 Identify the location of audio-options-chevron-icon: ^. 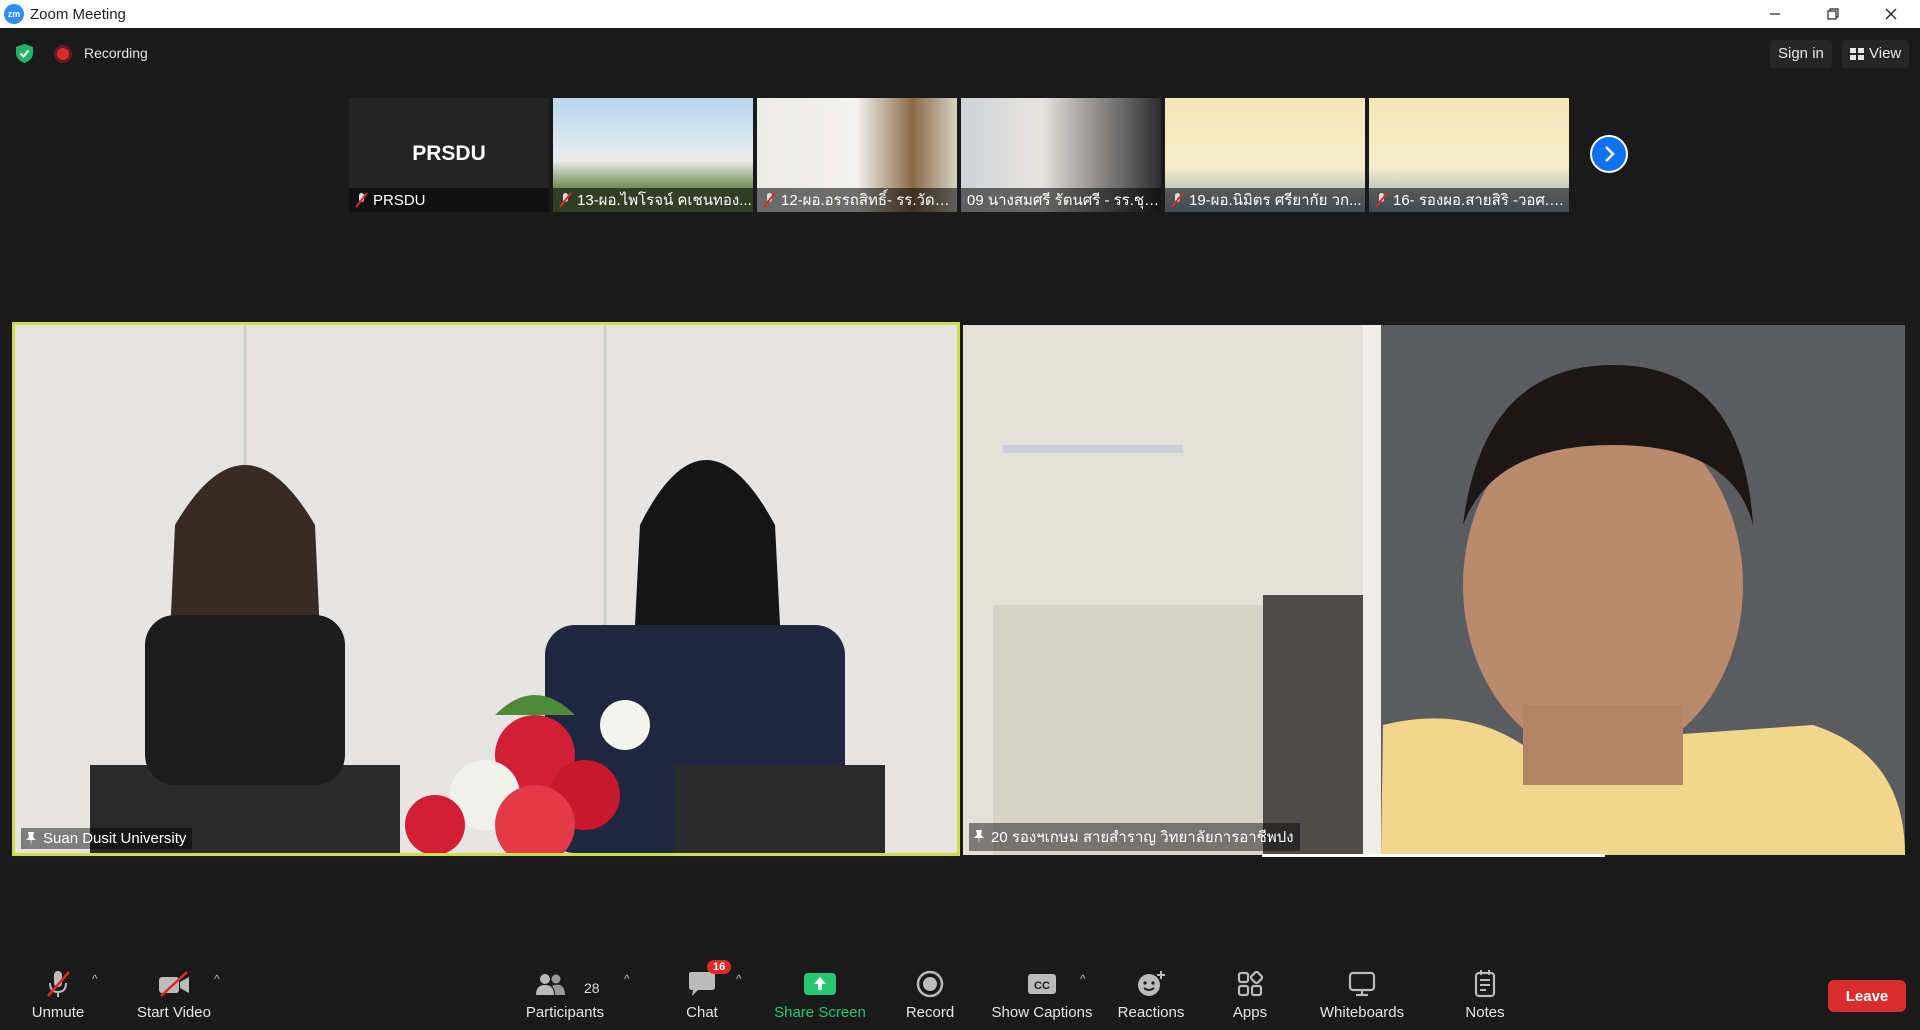
(95, 979).